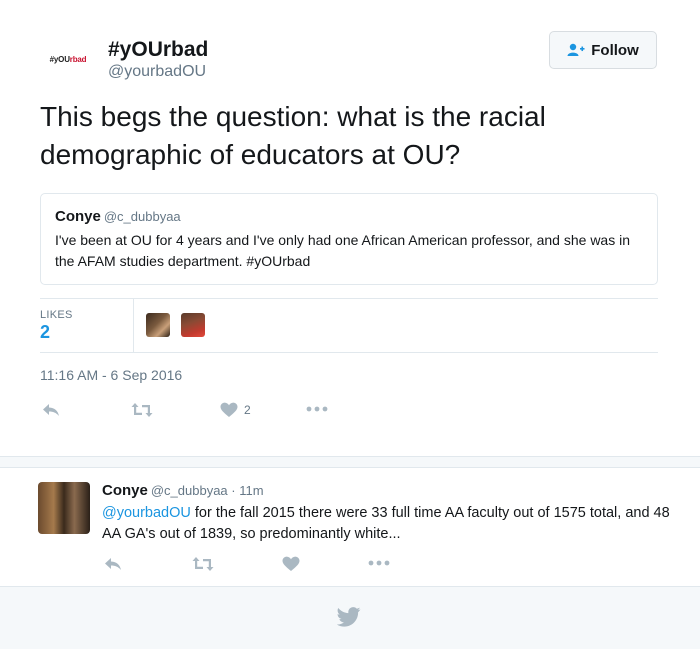 The image size is (700, 649). I want to click on tweet-timestamp: 11:16 AM - 6 Sep 2016, so click(111, 375).